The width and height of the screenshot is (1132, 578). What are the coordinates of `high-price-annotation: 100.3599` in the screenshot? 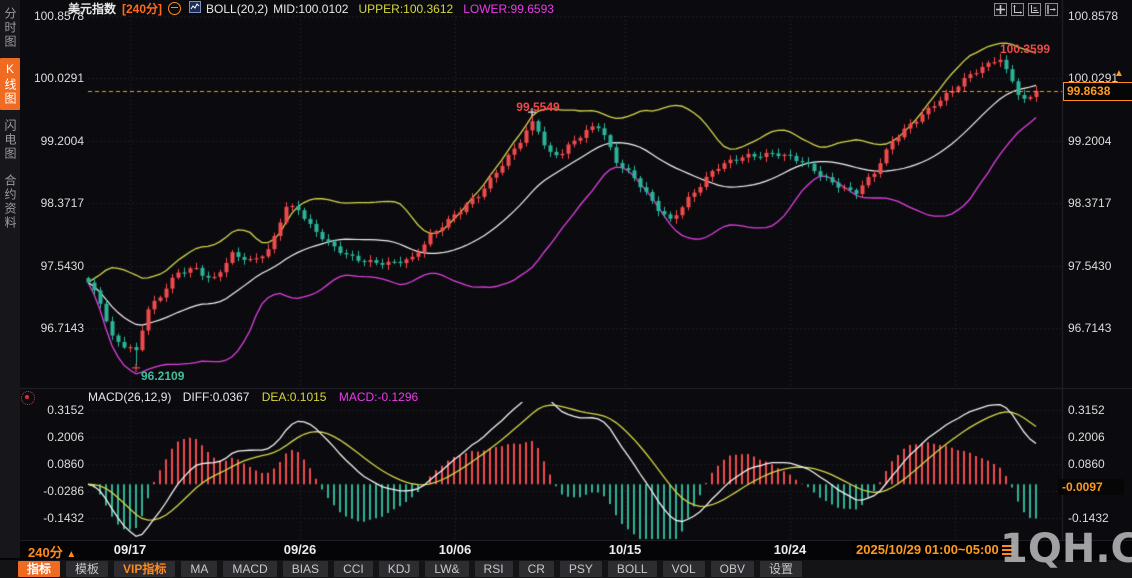 It's located at (1025, 49).